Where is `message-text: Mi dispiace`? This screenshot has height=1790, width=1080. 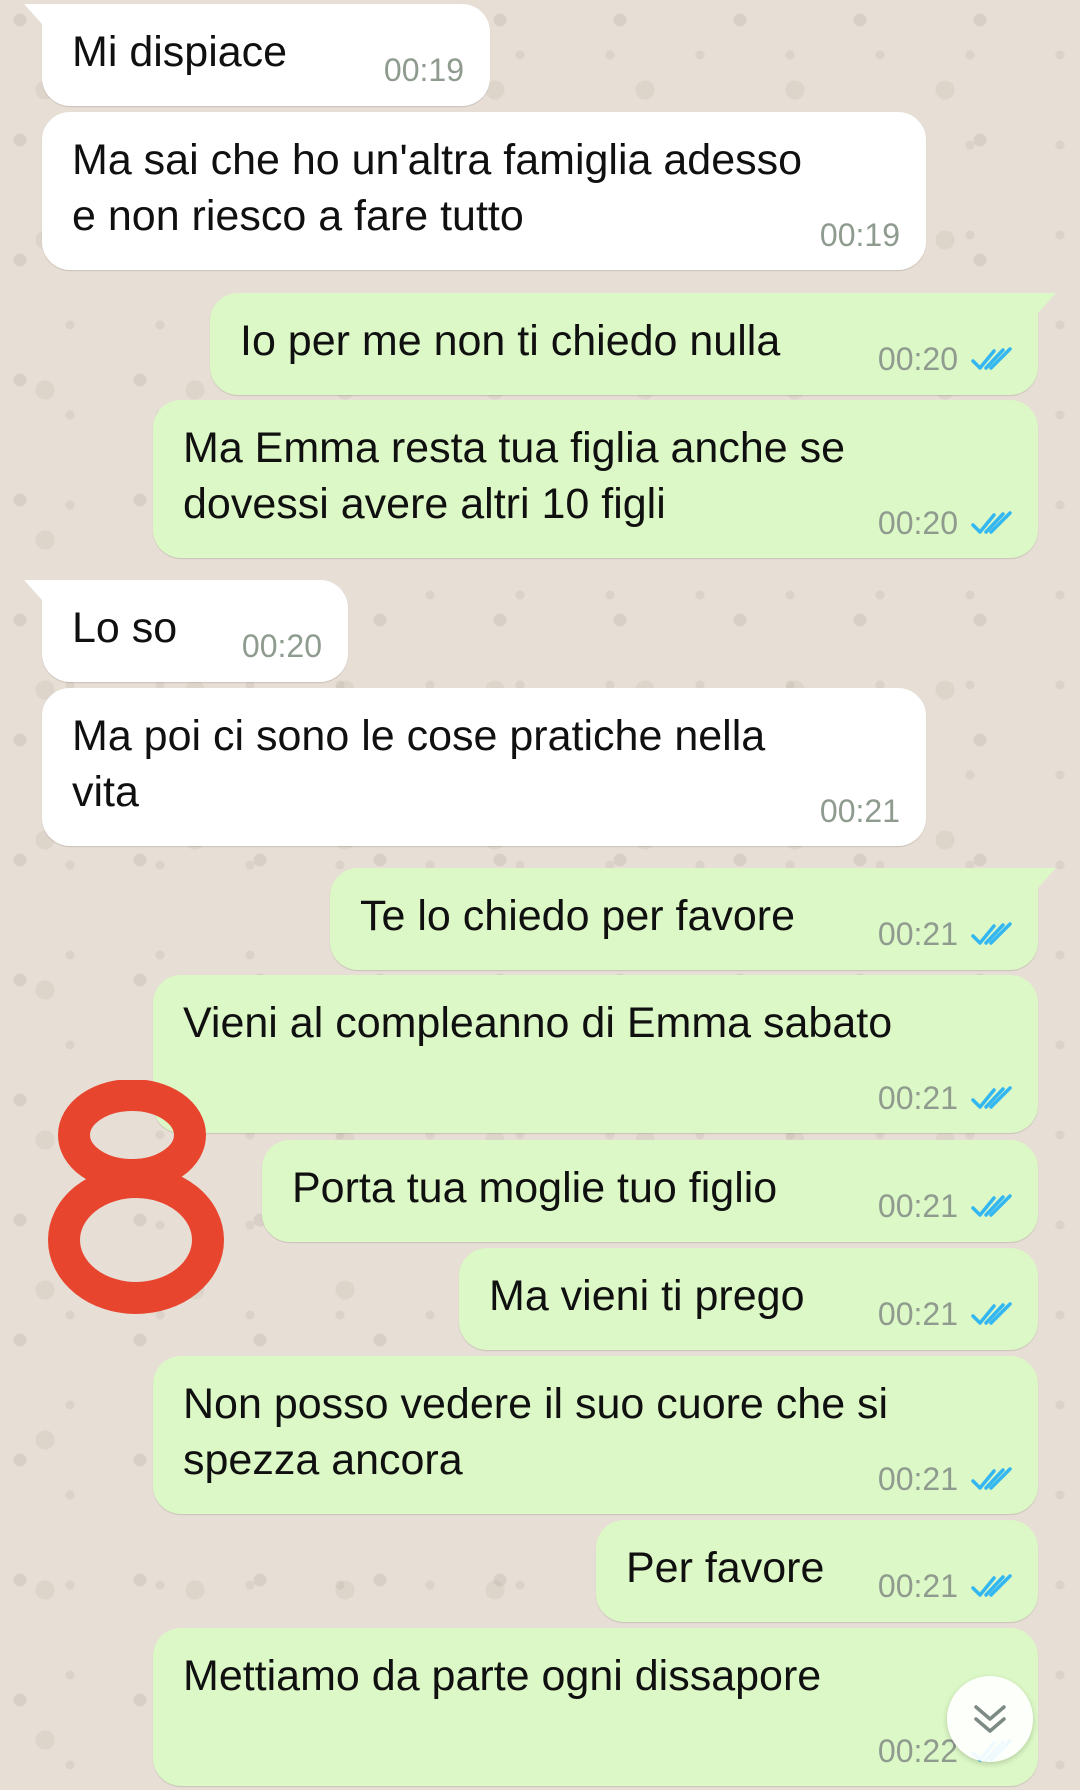
message-text: Mi dispiace is located at coordinates (180, 52).